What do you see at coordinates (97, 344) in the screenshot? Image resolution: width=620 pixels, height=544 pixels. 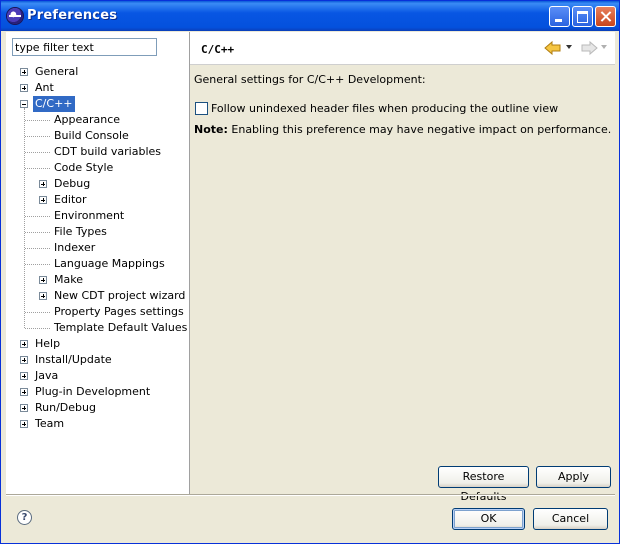 I see `tree-item: Help` at bounding box center [97, 344].